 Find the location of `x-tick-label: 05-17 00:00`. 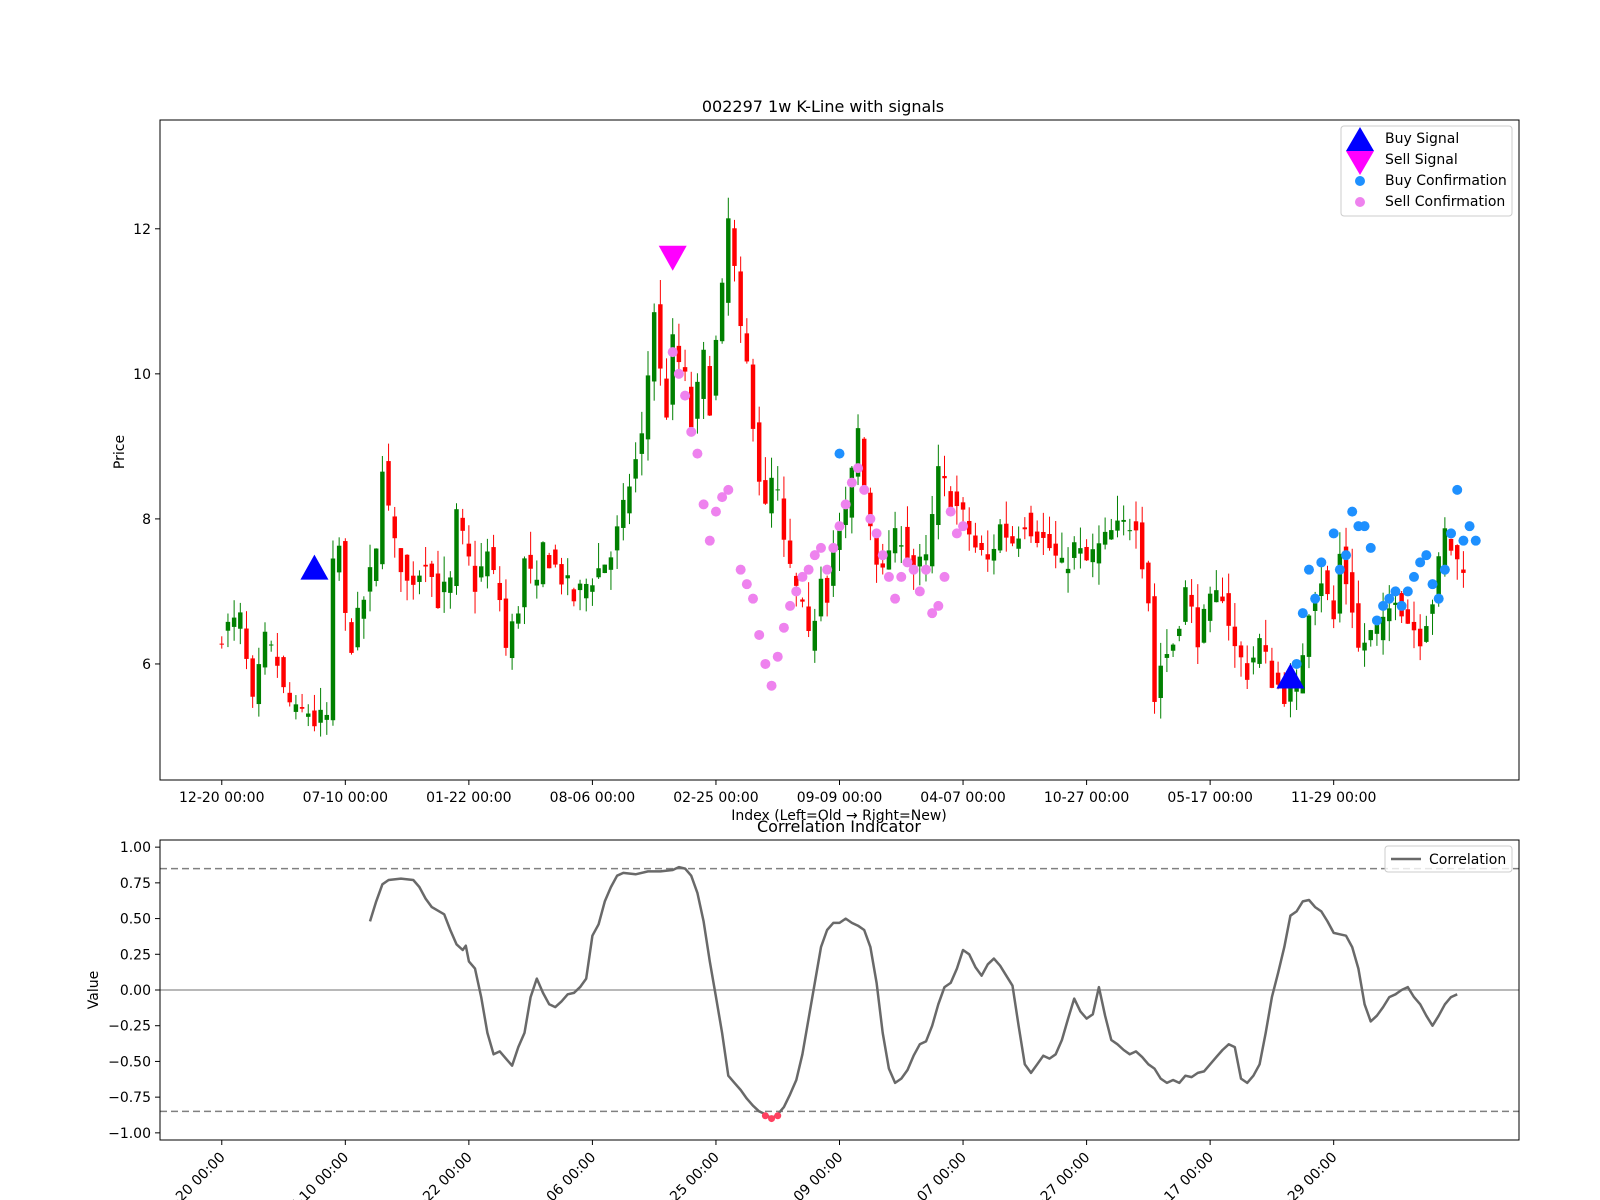

x-tick-label: 05-17 00:00 is located at coordinates (1209, 798).